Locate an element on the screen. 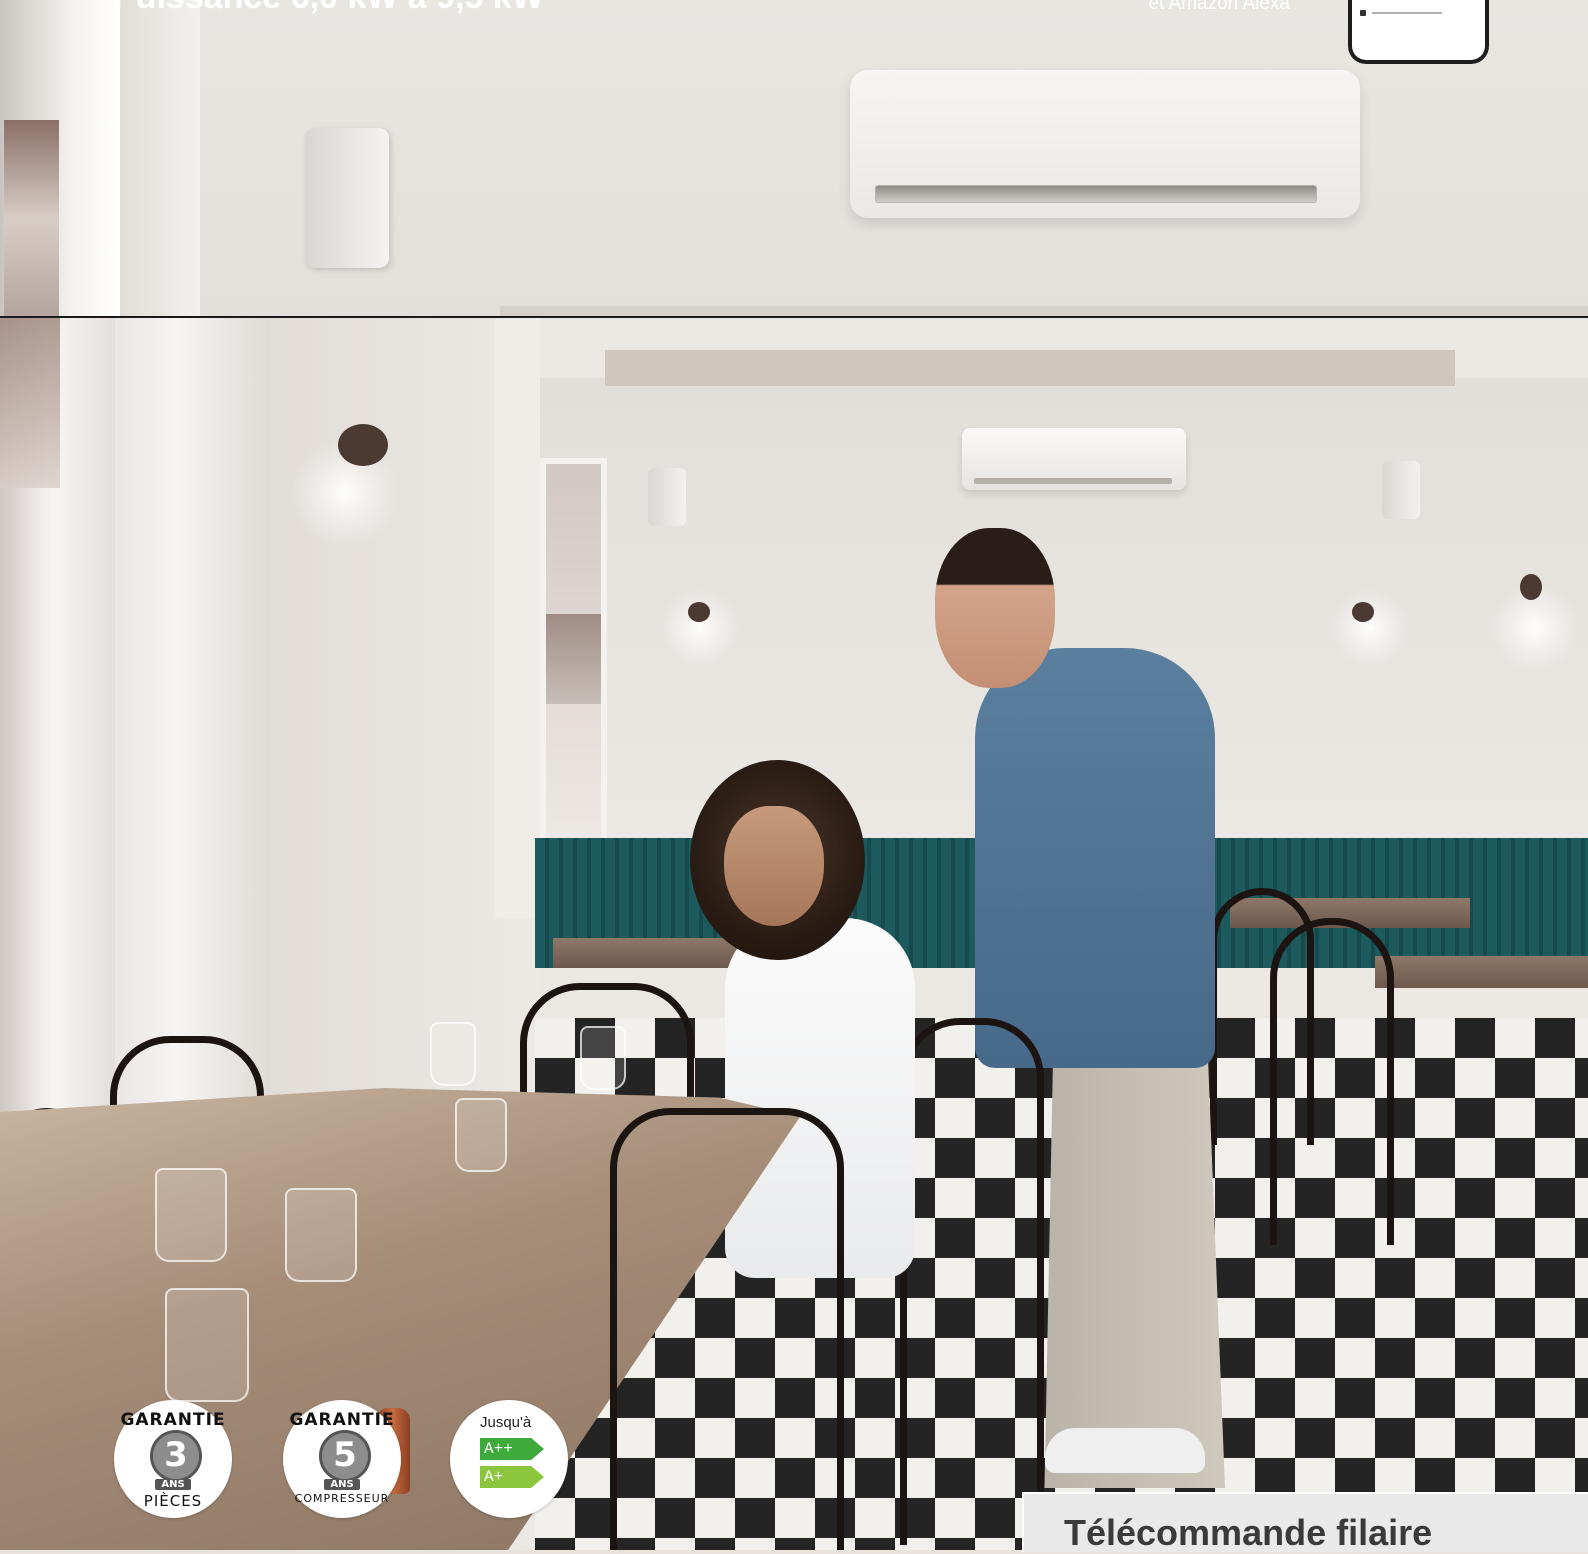 This screenshot has height=1554, width=1588. parts-warranty-badge: GARANTIE 3 ANS PIÈCES is located at coordinates (173, 1459).